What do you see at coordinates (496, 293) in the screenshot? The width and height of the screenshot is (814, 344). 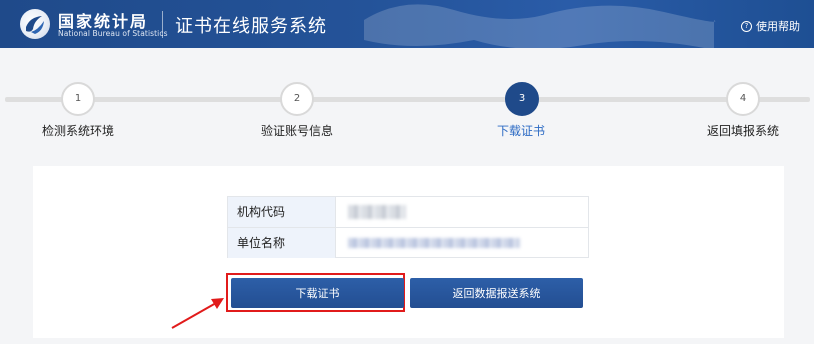 I see `return-to-system-button: 返回数据报送系统` at bounding box center [496, 293].